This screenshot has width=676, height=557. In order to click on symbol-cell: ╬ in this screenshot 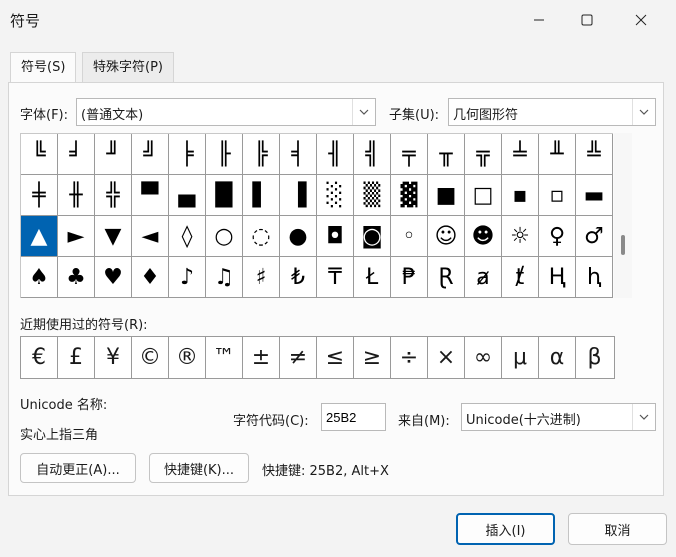, I will do `click(113, 195)`.